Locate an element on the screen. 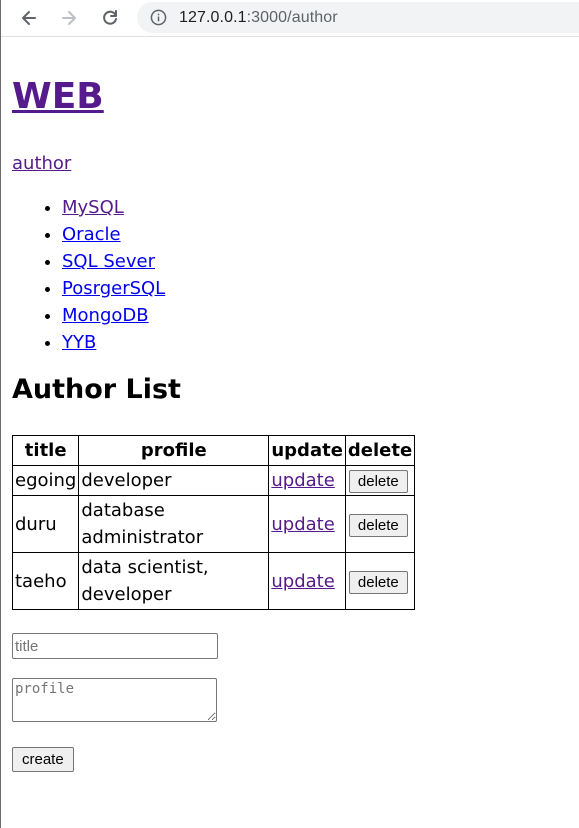 This screenshot has height=828, width=579. address-bar: 127.0.0.1:3000/author is located at coordinates (358, 17).